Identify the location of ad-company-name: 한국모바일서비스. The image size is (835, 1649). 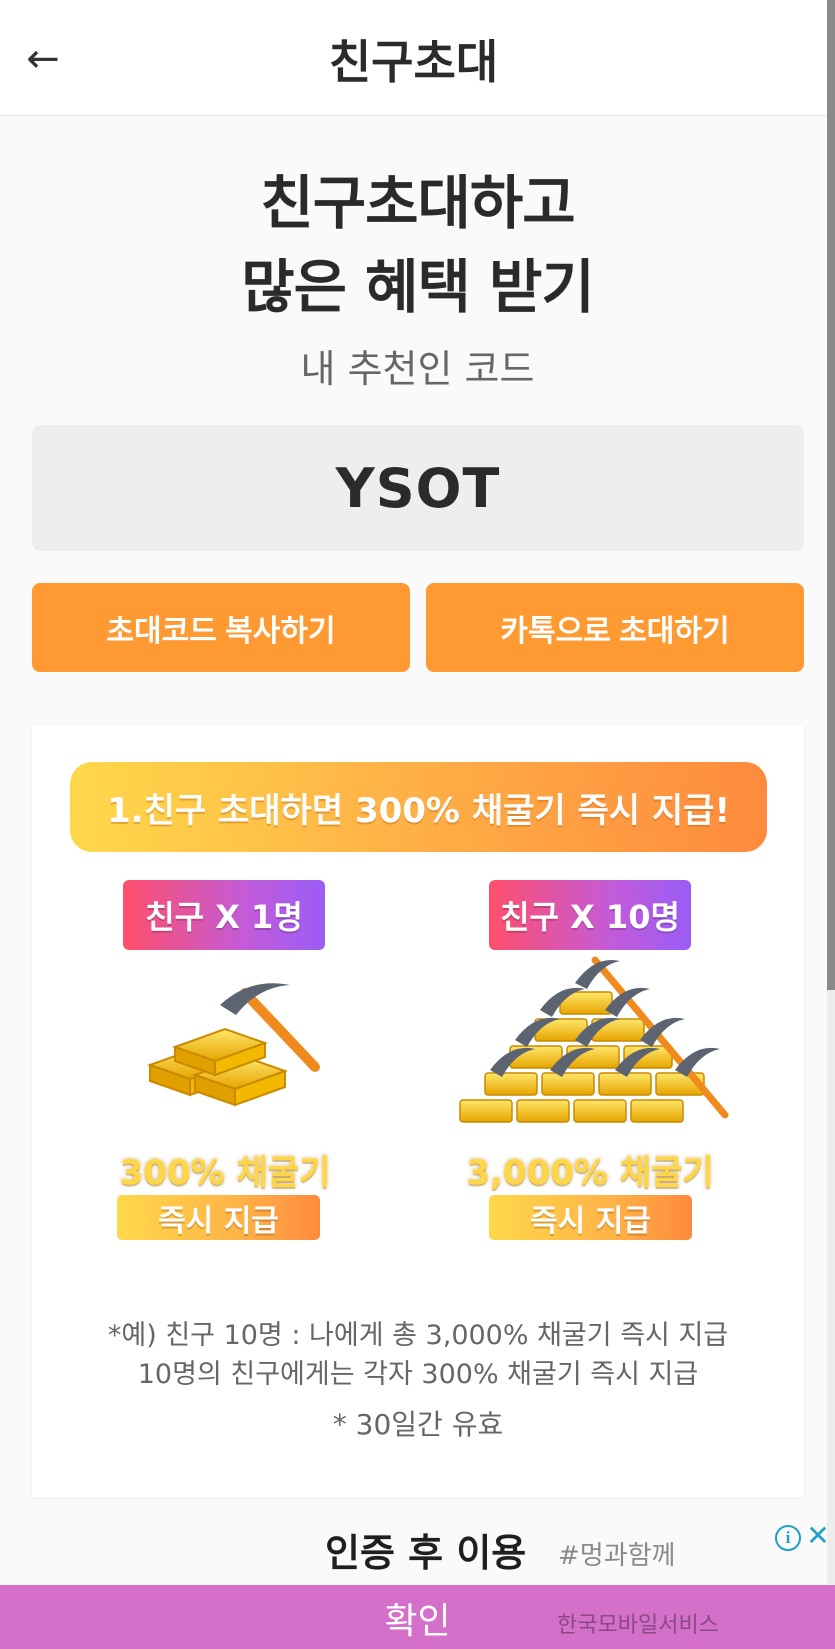
(638, 1625).